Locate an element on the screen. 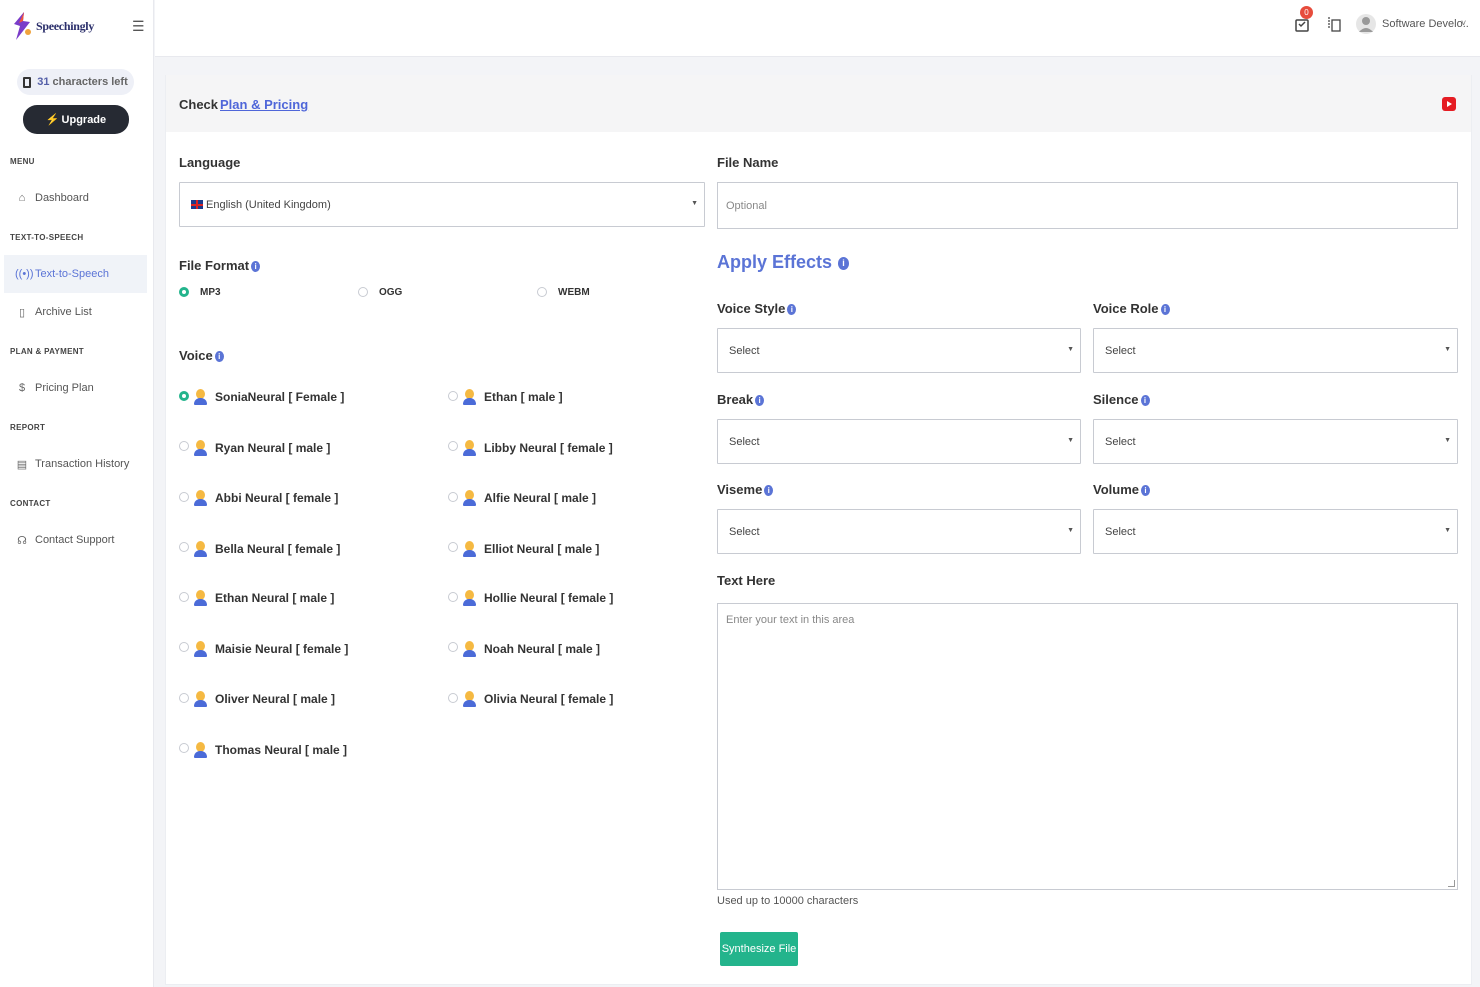 The width and height of the screenshot is (1480, 987). sidebar-item-dashboard: ⌂ Dashboard is located at coordinates (75, 198).